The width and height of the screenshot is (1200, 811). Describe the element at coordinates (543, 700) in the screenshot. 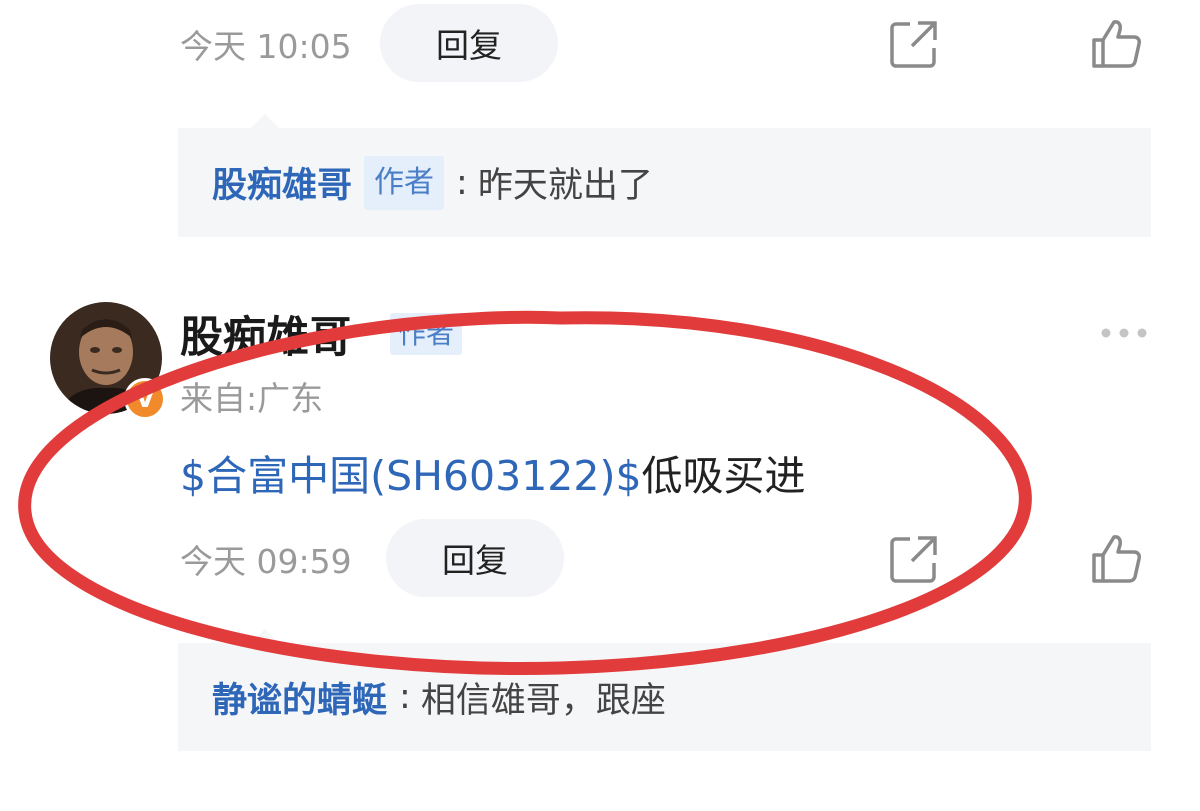

I see `reply-text: 相信雄哥，跟座` at that location.